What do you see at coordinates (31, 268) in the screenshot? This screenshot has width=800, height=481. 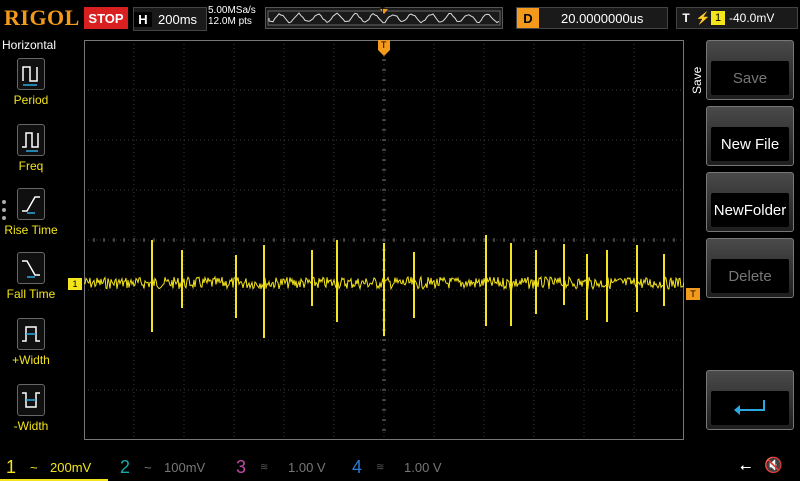 I see `fall-time-icon` at bounding box center [31, 268].